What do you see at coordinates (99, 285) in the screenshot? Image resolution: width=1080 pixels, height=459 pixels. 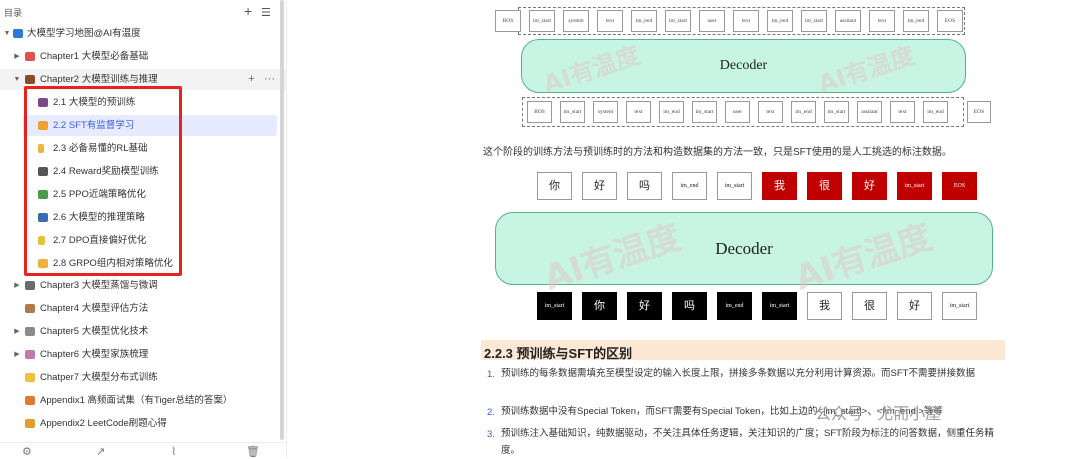 I see `chapter-label: Chapter3 大模型蒸馏与微调` at bounding box center [99, 285].